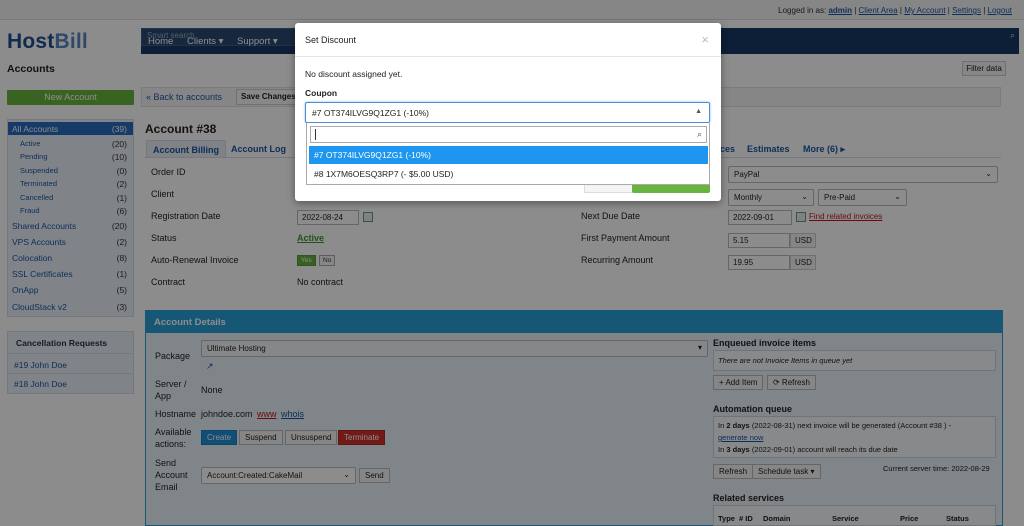  What do you see at coordinates (698, 111) in the screenshot?
I see `chevron-up-icon: ▲` at bounding box center [698, 111].